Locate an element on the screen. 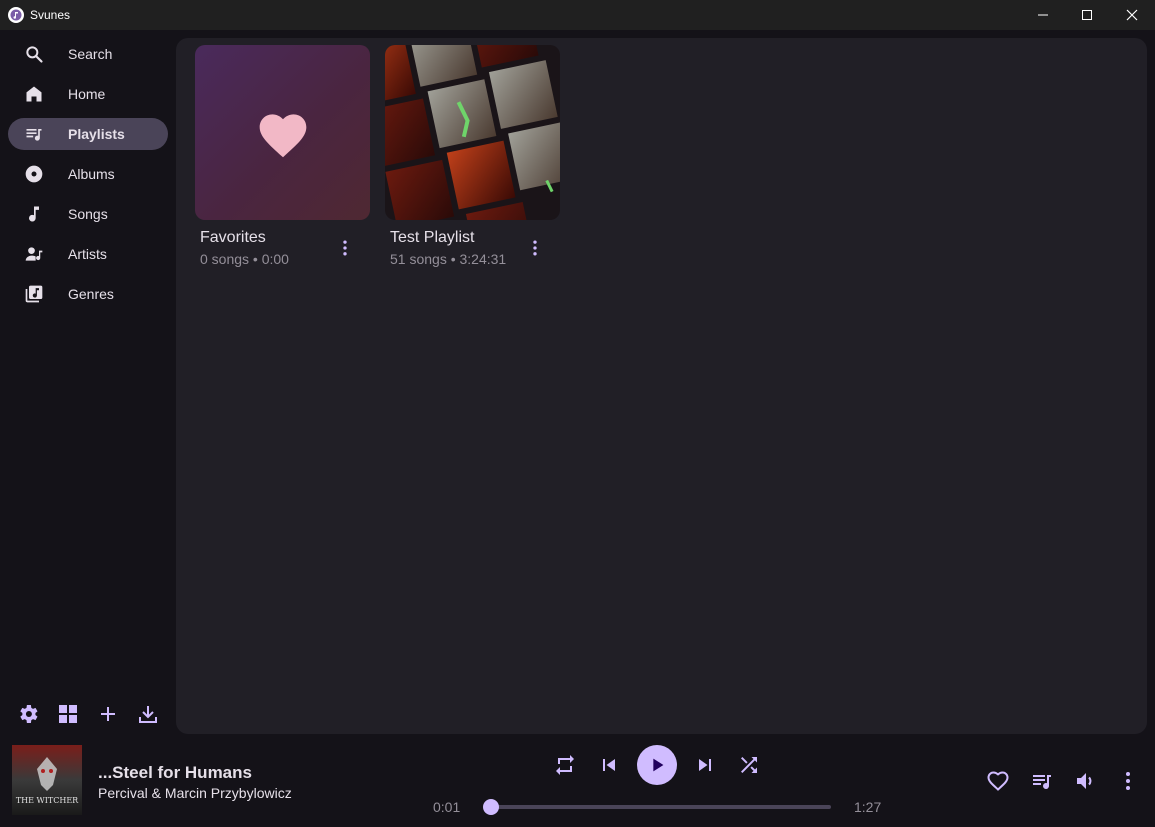  sidebar-item-label: Playlists is located at coordinates (96, 134).